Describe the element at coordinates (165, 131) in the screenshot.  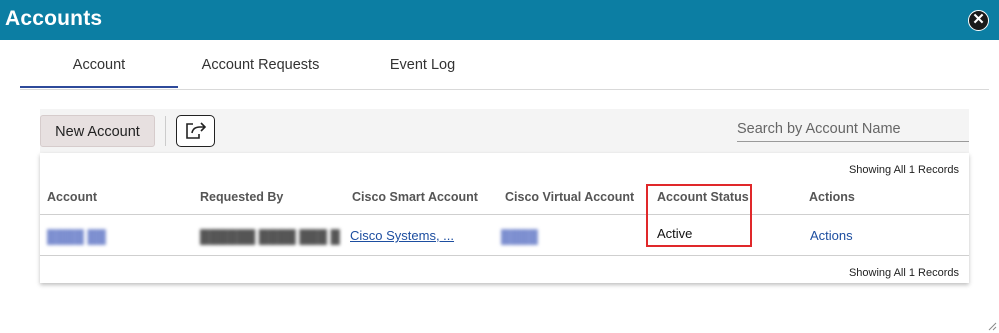
I see `toolbar-divider` at that location.